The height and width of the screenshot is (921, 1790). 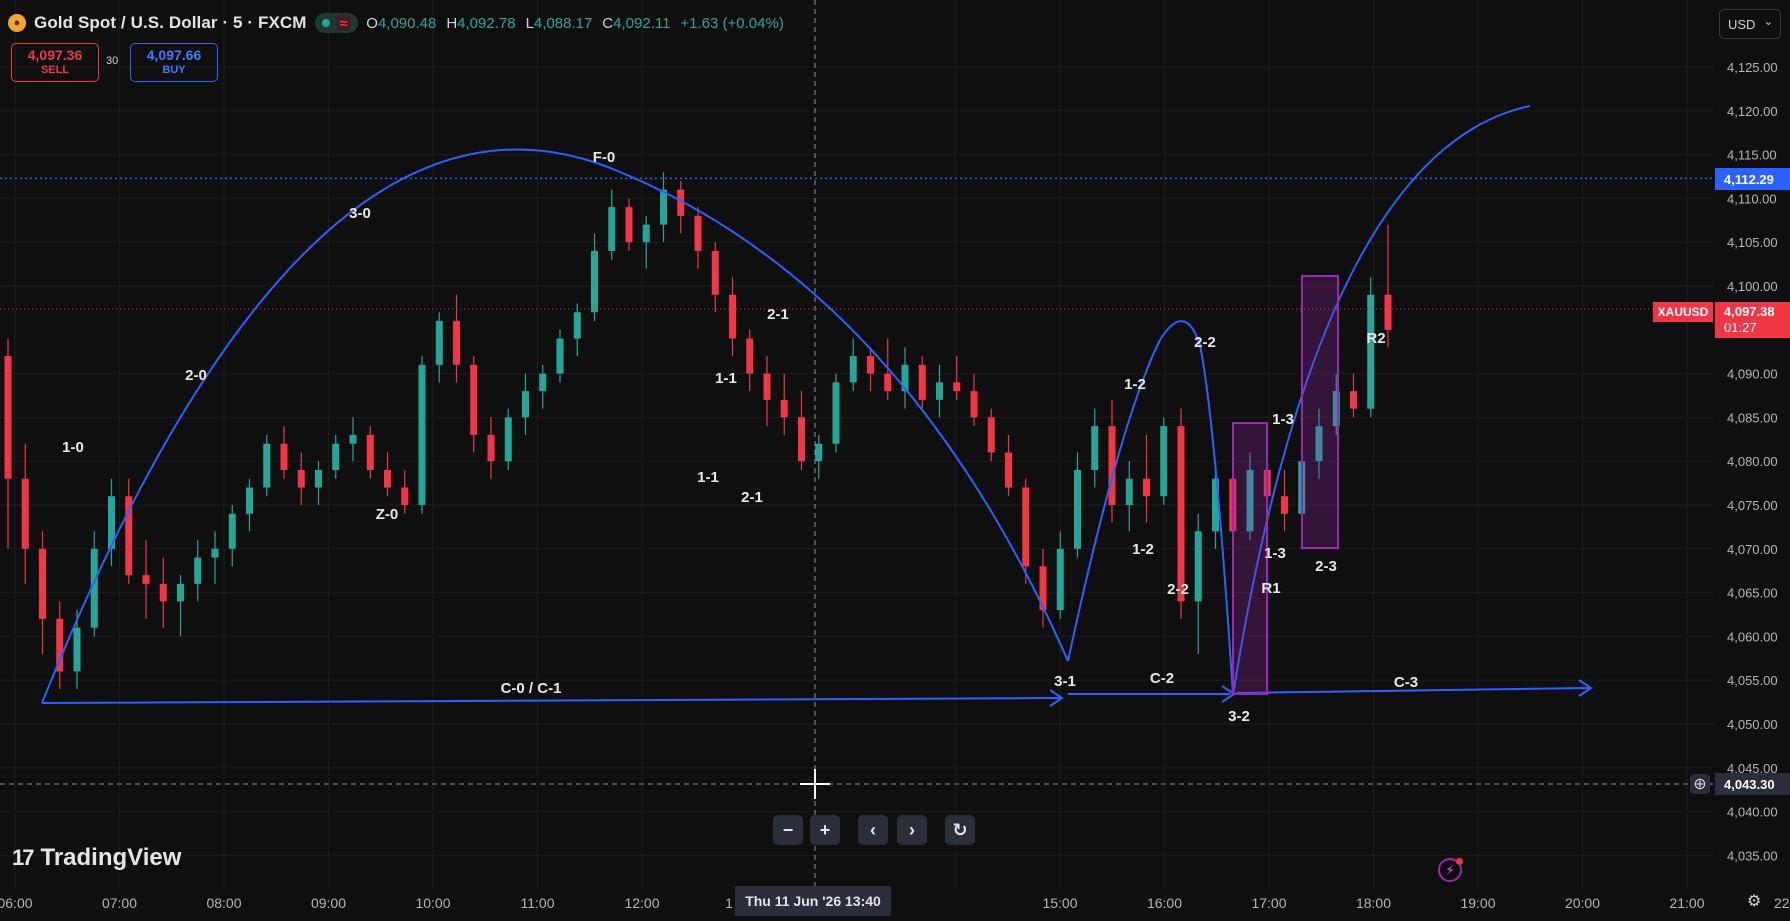 What do you see at coordinates (17, 23) in the screenshot?
I see `gold-coin-icon: ●` at bounding box center [17, 23].